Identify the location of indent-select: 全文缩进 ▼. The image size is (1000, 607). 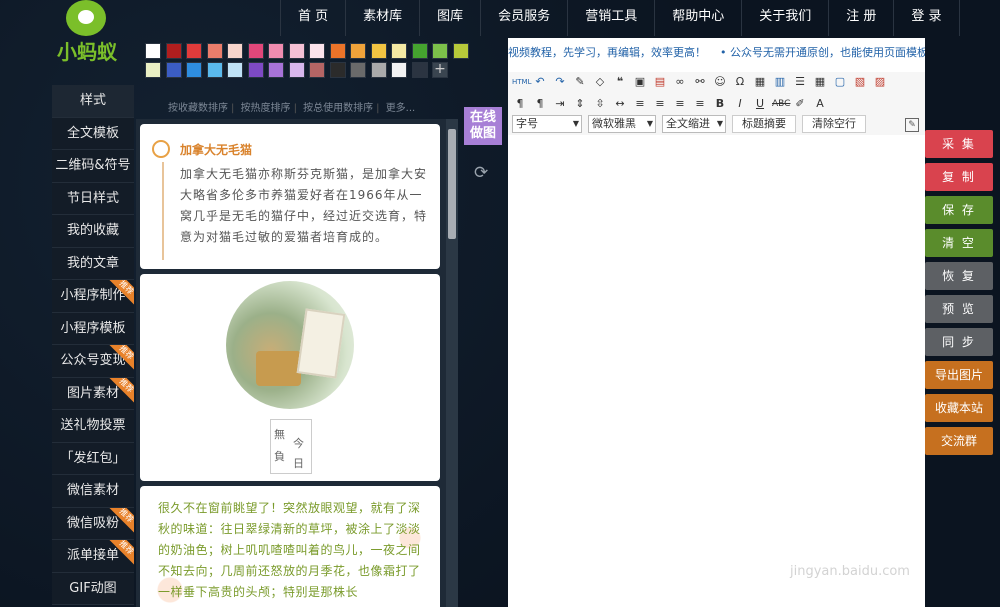
(694, 124).